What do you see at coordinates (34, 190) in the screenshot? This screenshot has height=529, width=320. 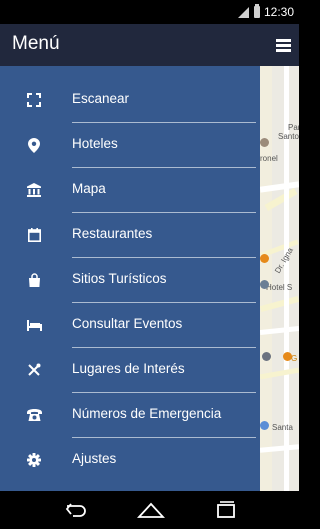 I see `museum-icon` at bounding box center [34, 190].